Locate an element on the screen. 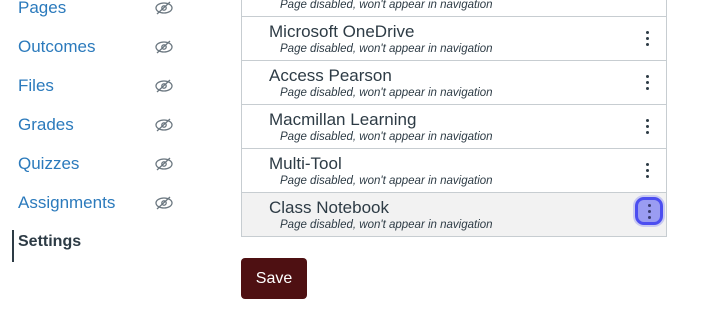 The width and height of the screenshot is (726, 328). nav-item-outcomes: Outcomes is located at coordinates (100, 46).